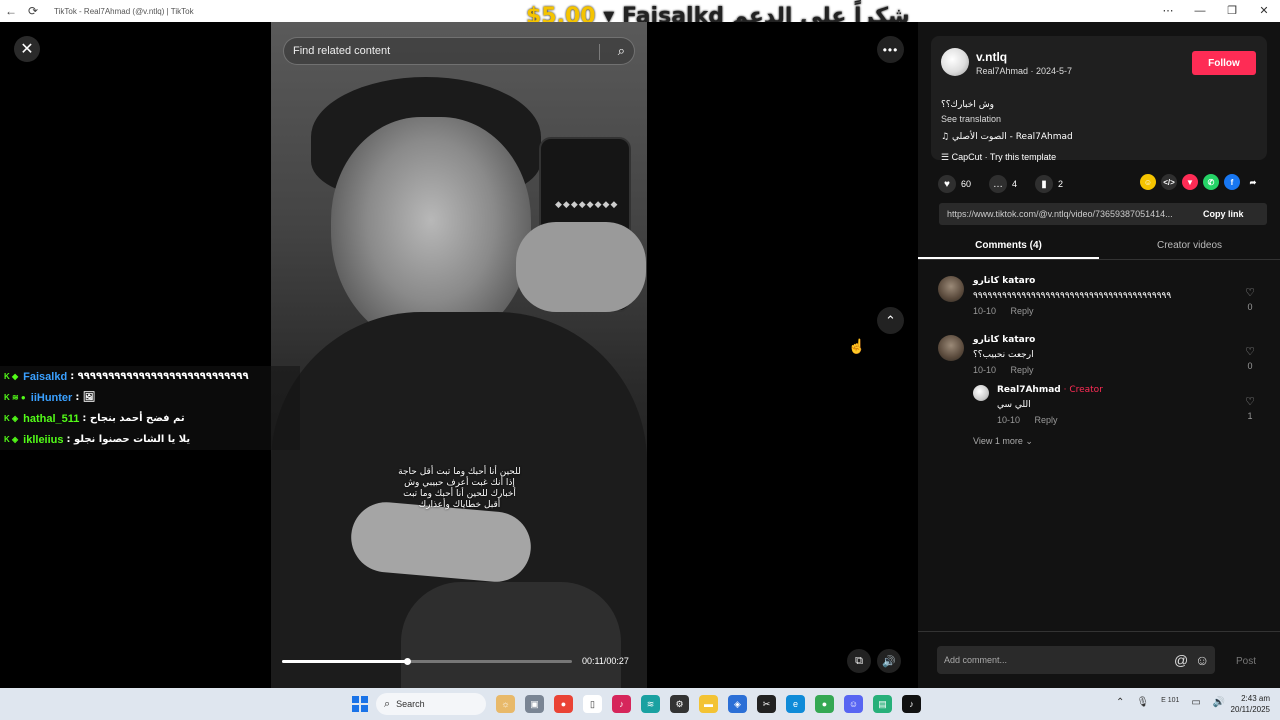  What do you see at coordinates (1224, 63) in the screenshot?
I see `follow-button: Follow` at bounding box center [1224, 63].